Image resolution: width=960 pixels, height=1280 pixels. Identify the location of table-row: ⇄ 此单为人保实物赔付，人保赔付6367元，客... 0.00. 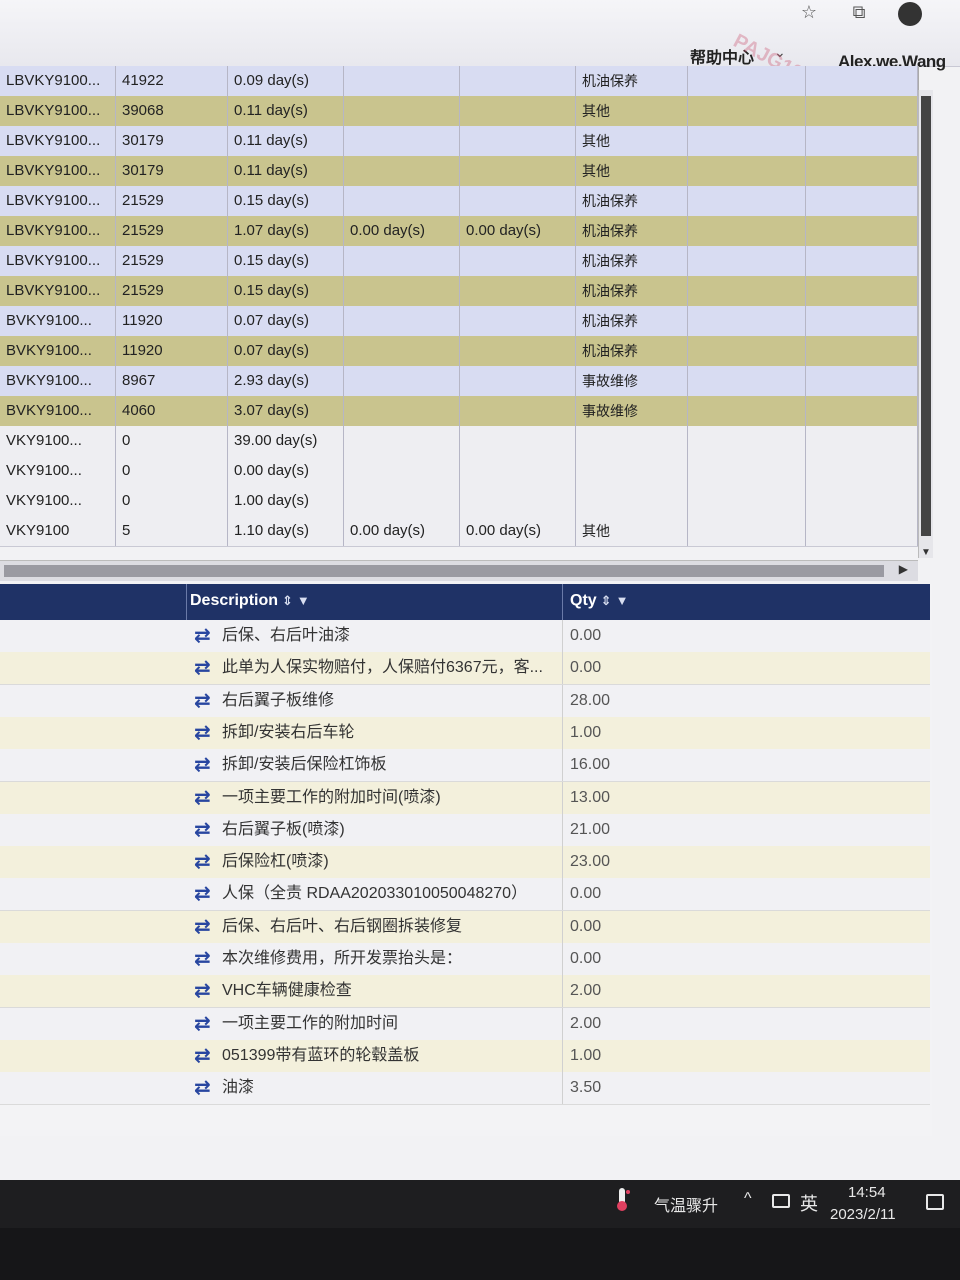
(465, 669).